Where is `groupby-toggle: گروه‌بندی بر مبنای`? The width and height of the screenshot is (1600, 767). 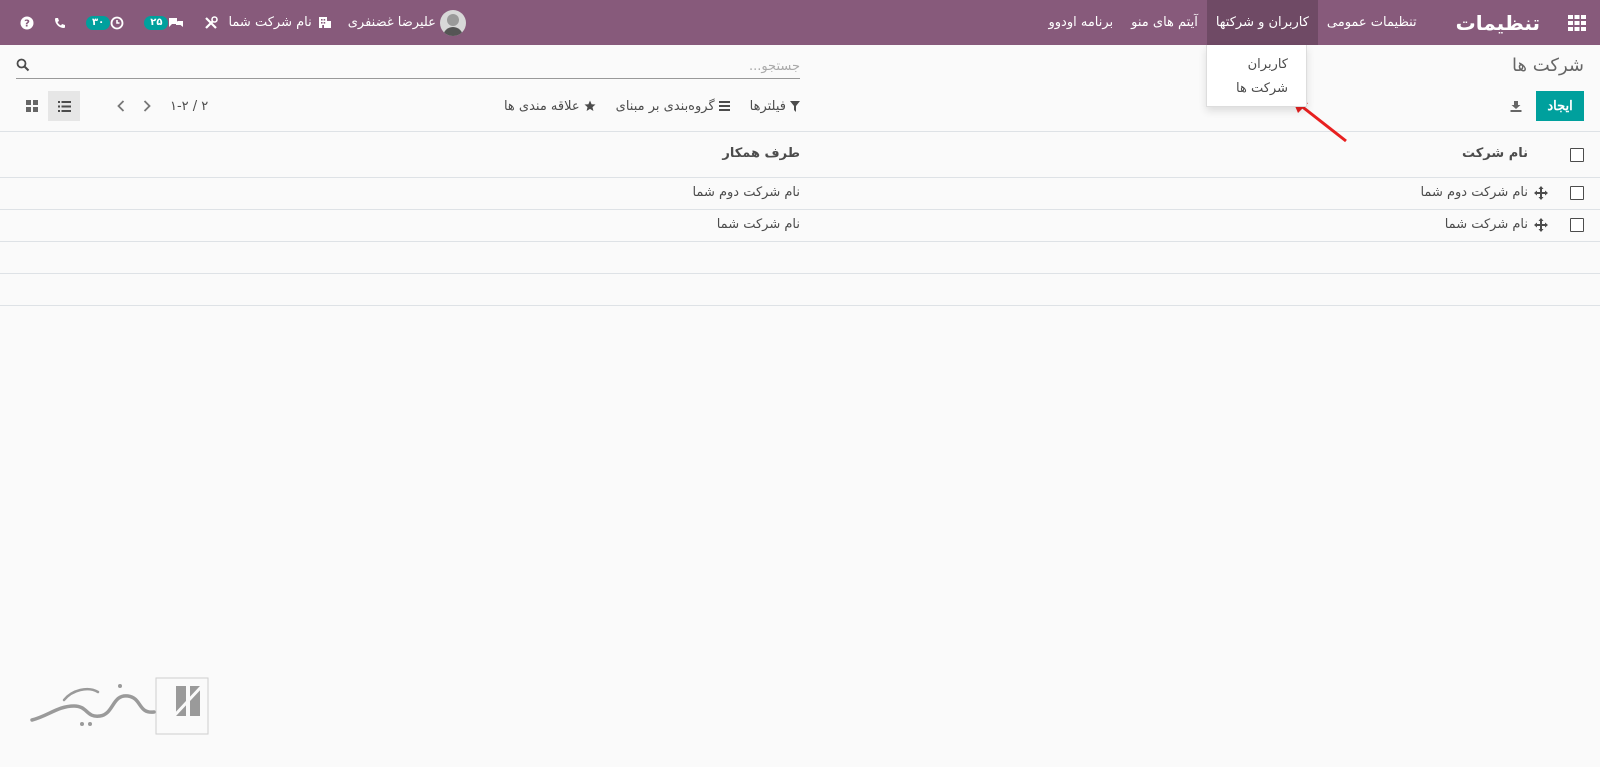 groupby-toggle: گروه‌بندی بر مبنای is located at coordinates (673, 106).